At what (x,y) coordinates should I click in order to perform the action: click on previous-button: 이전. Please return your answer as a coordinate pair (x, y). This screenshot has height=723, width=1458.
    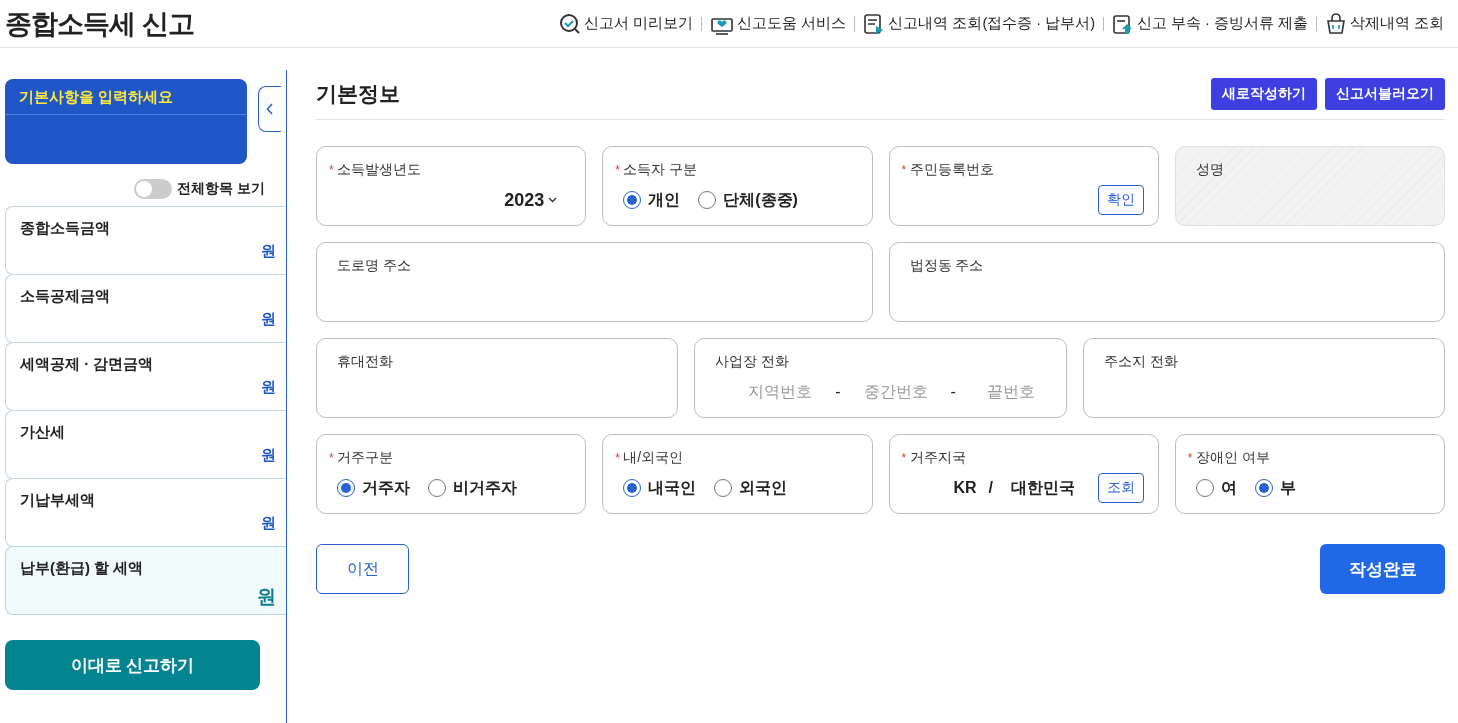
    Looking at the image, I should click on (362, 569).